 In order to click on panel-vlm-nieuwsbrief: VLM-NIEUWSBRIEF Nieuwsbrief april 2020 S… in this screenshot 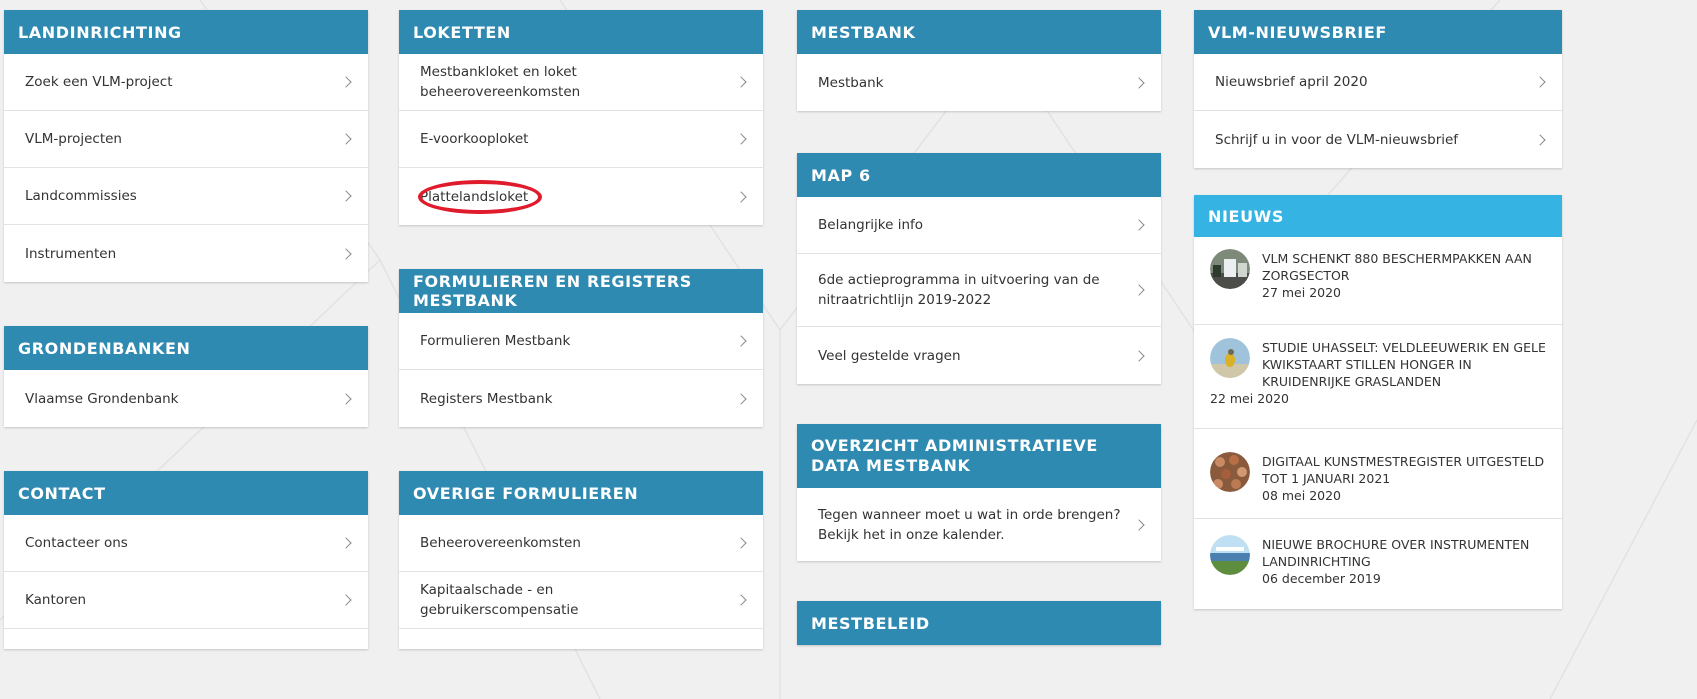, I will do `click(1378, 89)`.